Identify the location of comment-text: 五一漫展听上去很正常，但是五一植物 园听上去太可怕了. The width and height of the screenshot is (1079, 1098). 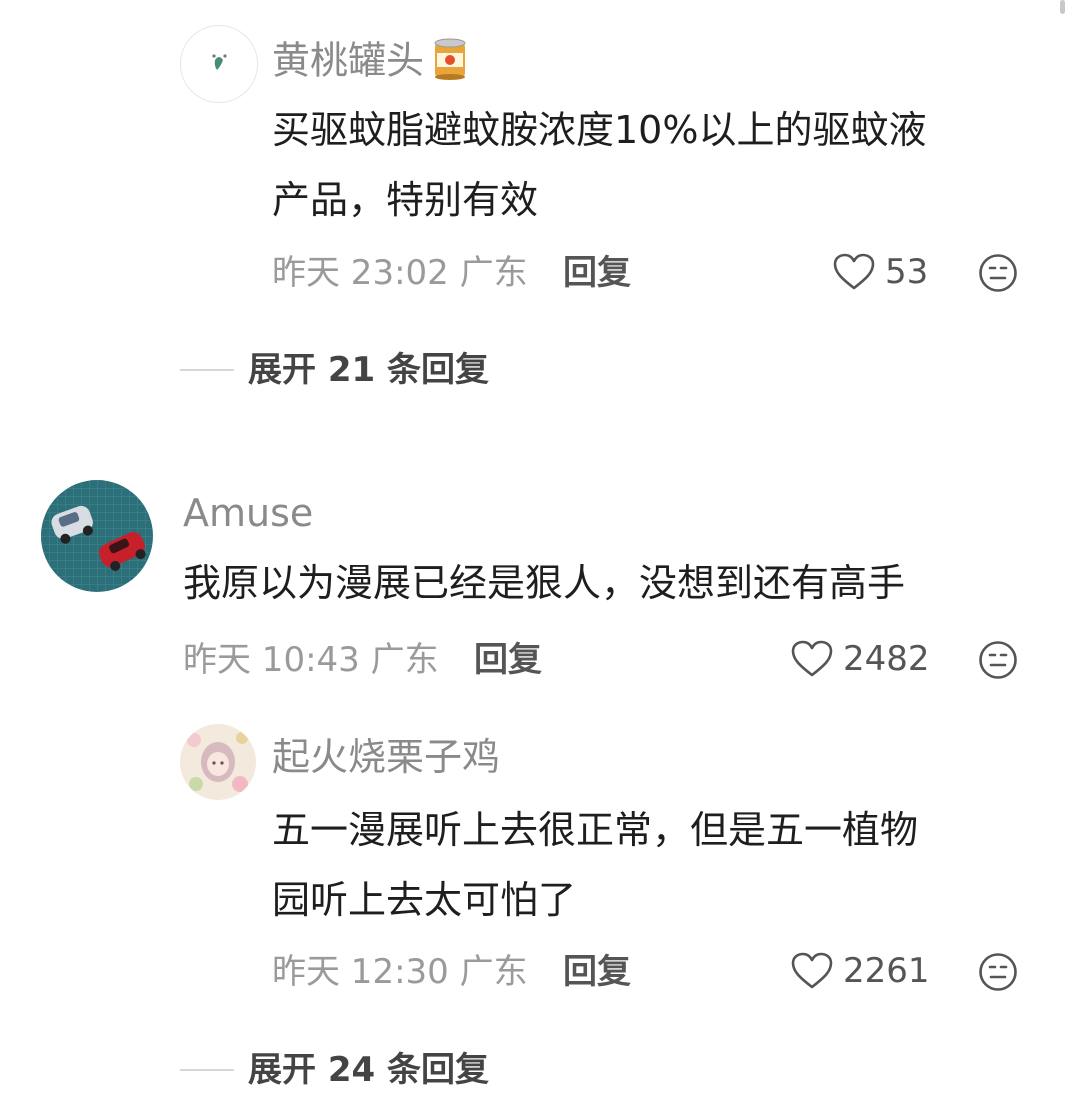
(595, 865).